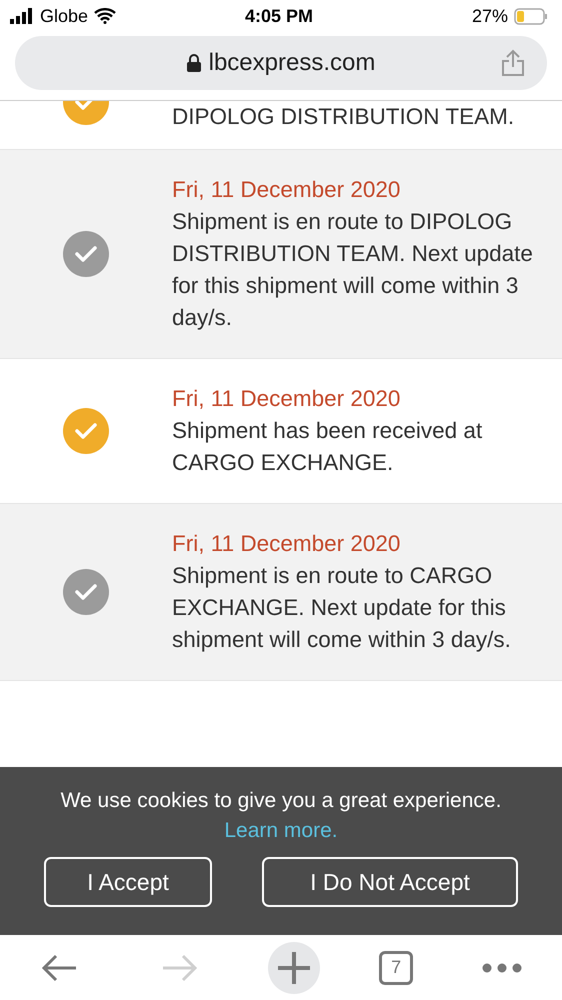 The width and height of the screenshot is (562, 1000). What do you see at coordinates (22, 16) in the screenshot?
I see `signal-icon` at bounding box center [22, 16].